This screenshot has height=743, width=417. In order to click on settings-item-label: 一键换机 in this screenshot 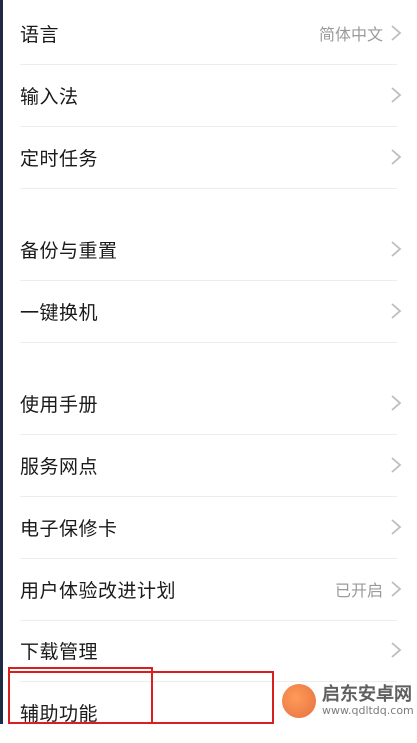, I will do `click(59, 312)`.